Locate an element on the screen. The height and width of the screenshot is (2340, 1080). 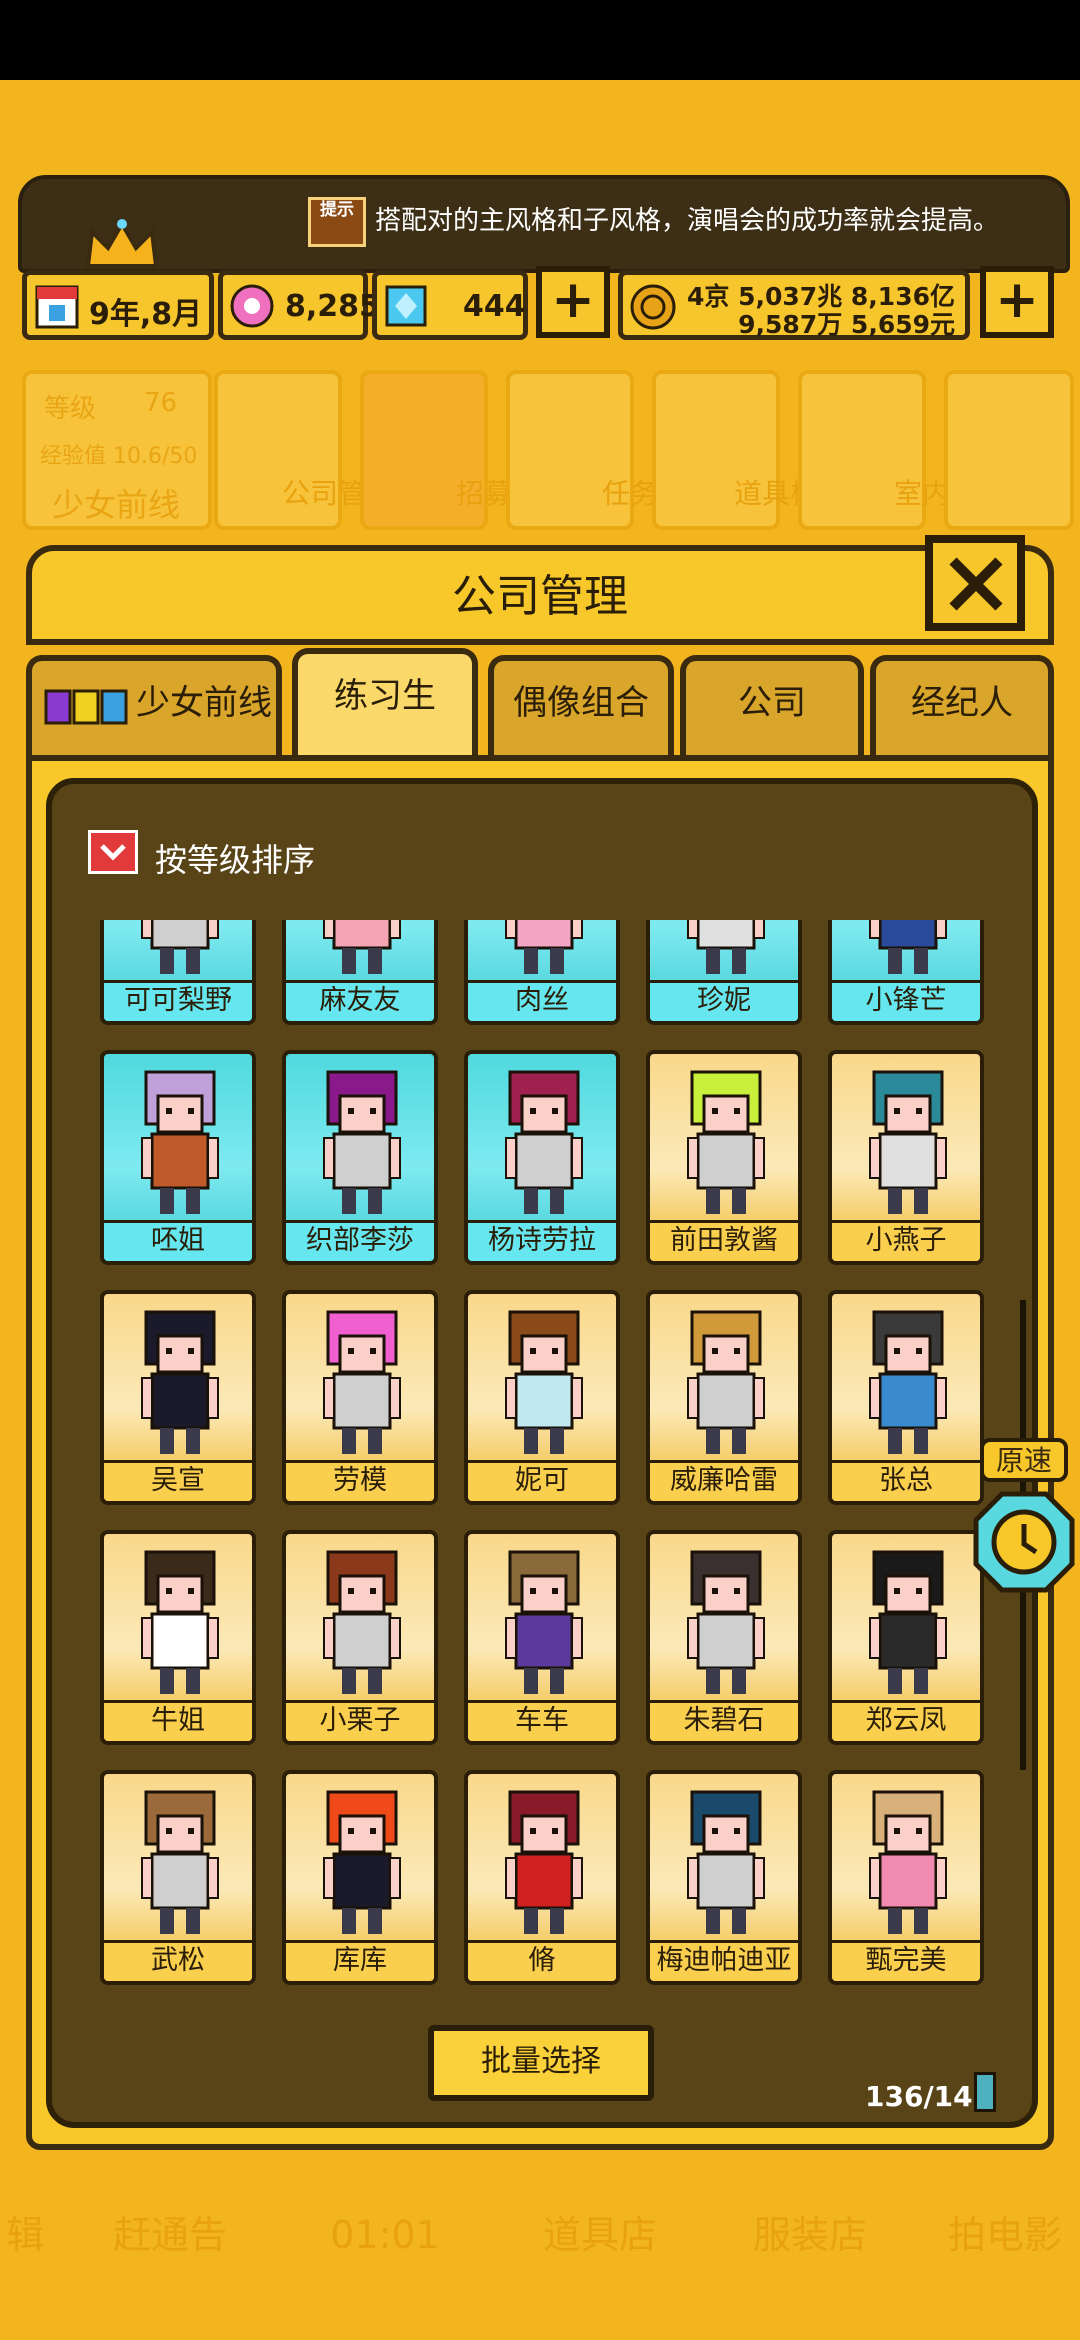
tab-company: 公司 is located at coordinates (772, 705).